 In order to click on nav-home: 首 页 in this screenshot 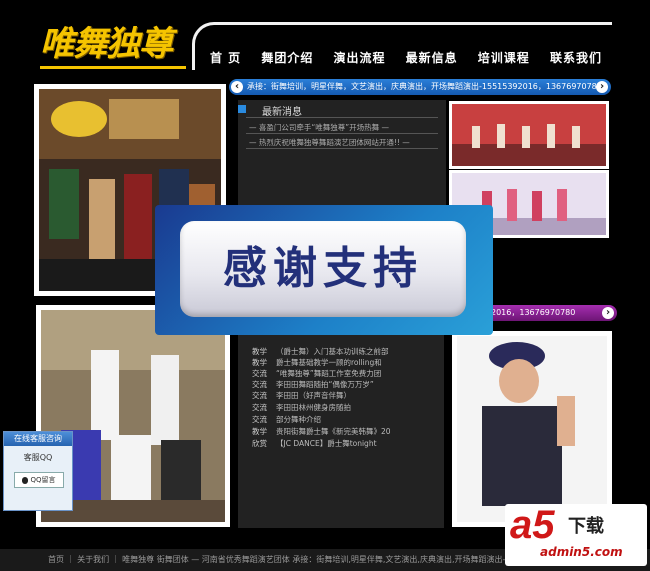, I will do `click(225, 57)`.